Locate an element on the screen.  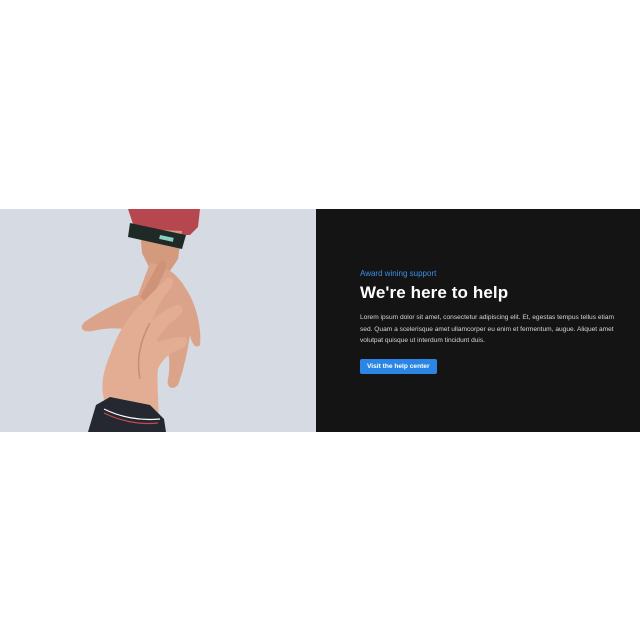
visit-help-center-button: Visit the help center is located at coordinates (398, 366).